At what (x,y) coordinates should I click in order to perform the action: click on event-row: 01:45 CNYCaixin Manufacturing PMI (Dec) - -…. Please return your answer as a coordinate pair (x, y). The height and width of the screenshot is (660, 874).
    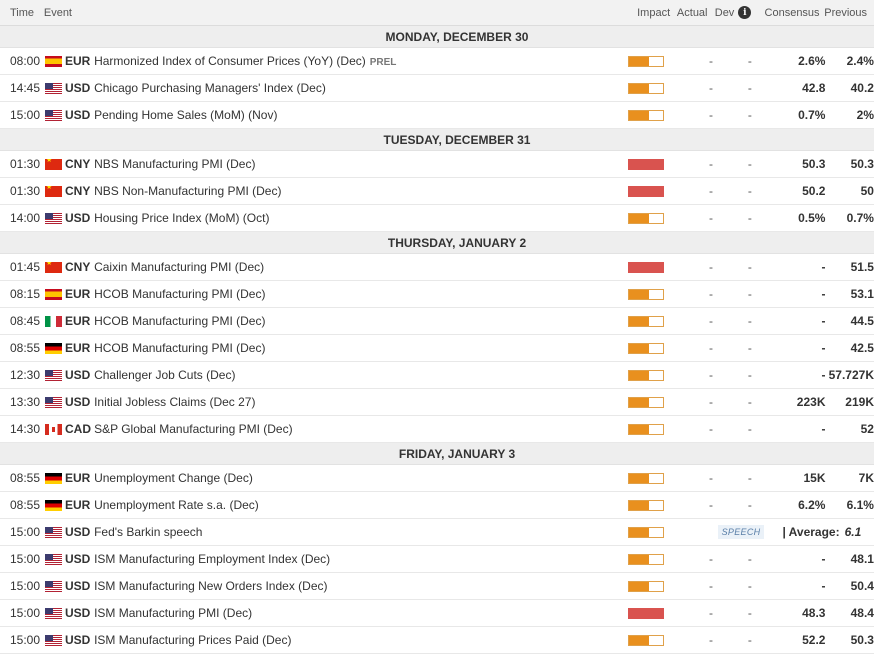
    Looking at the image, I should click on (437, 267).